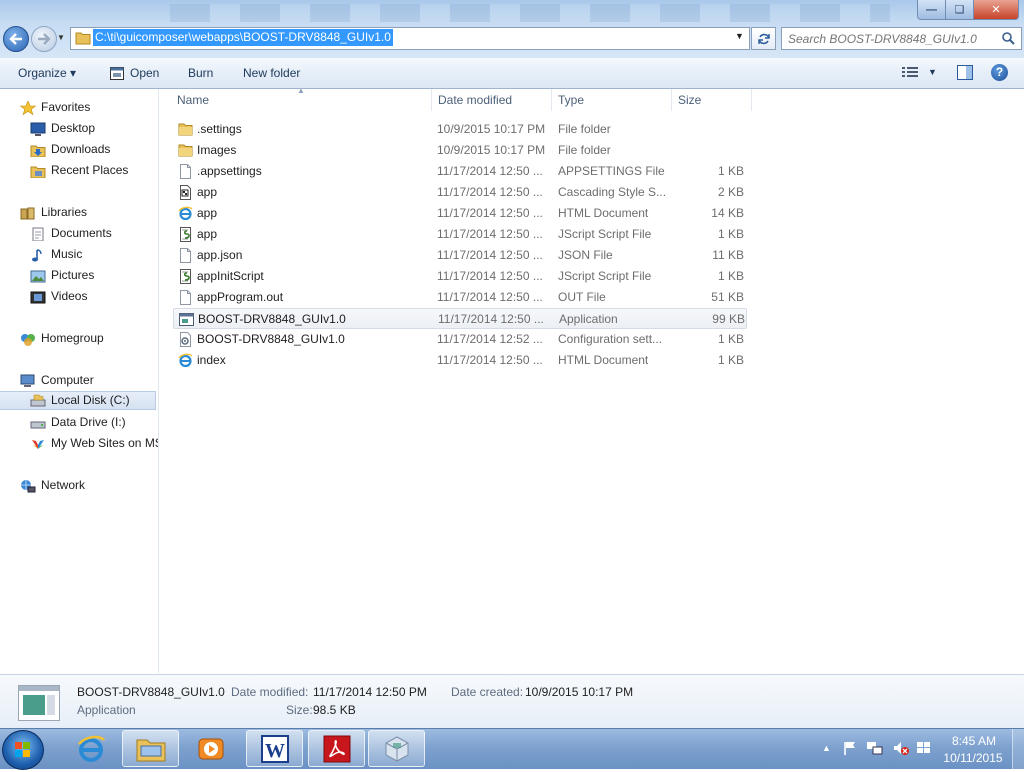 This screenshot has height=772, width=1024. What do you see at coordinates (1018, 749) in the screenshot?
I see `show-desktop-button` at bounding box center [1018, 749].